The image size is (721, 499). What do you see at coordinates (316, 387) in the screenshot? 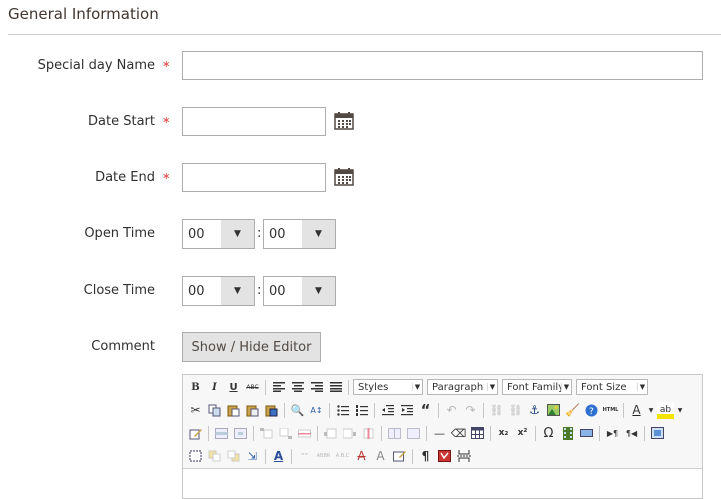
I see `align-right-icon` at bounding box center [316, 387].